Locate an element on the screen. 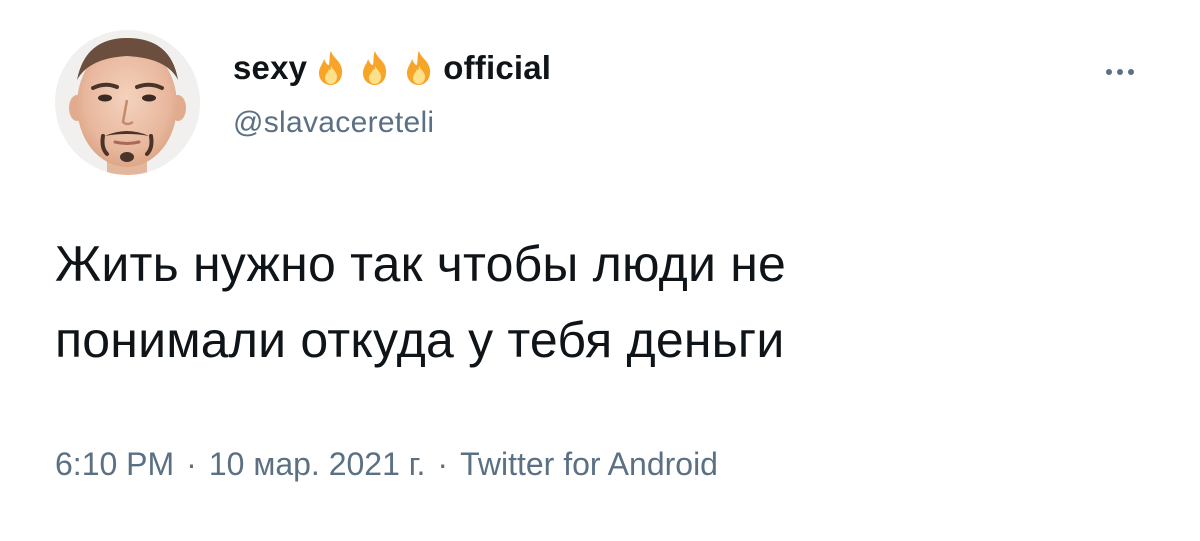 This screenshot has height=541, width=1200. avatar is located at coordinates (127, 102).